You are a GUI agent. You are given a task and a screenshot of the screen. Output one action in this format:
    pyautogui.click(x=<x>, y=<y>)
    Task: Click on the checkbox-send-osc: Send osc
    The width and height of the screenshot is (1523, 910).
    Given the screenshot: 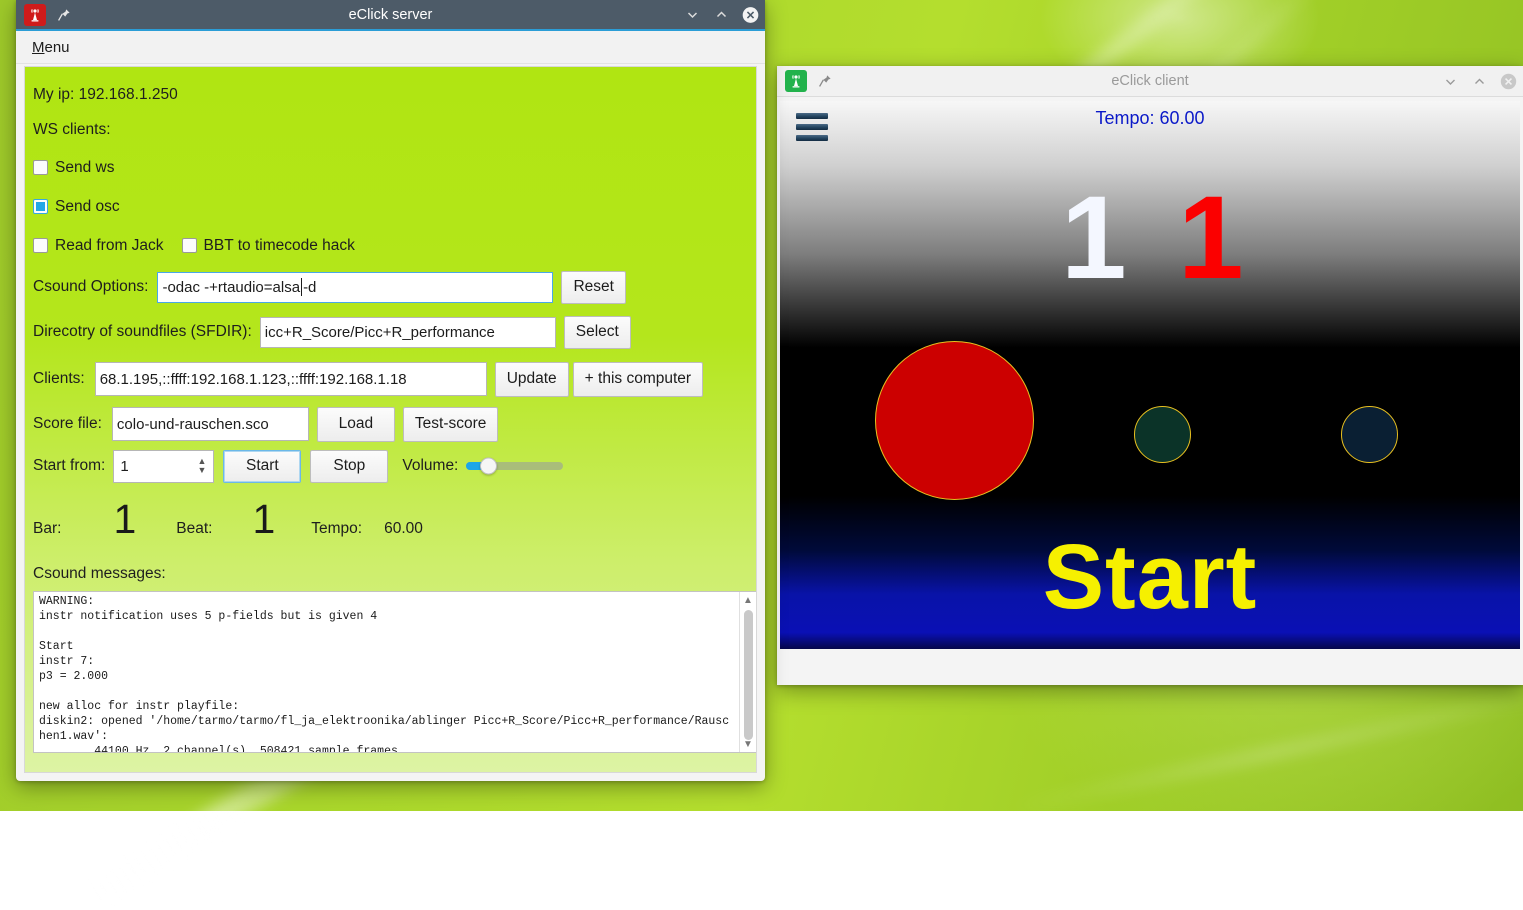 What is the action you would take?
    pyautogui.click(x=76, y=207)
    